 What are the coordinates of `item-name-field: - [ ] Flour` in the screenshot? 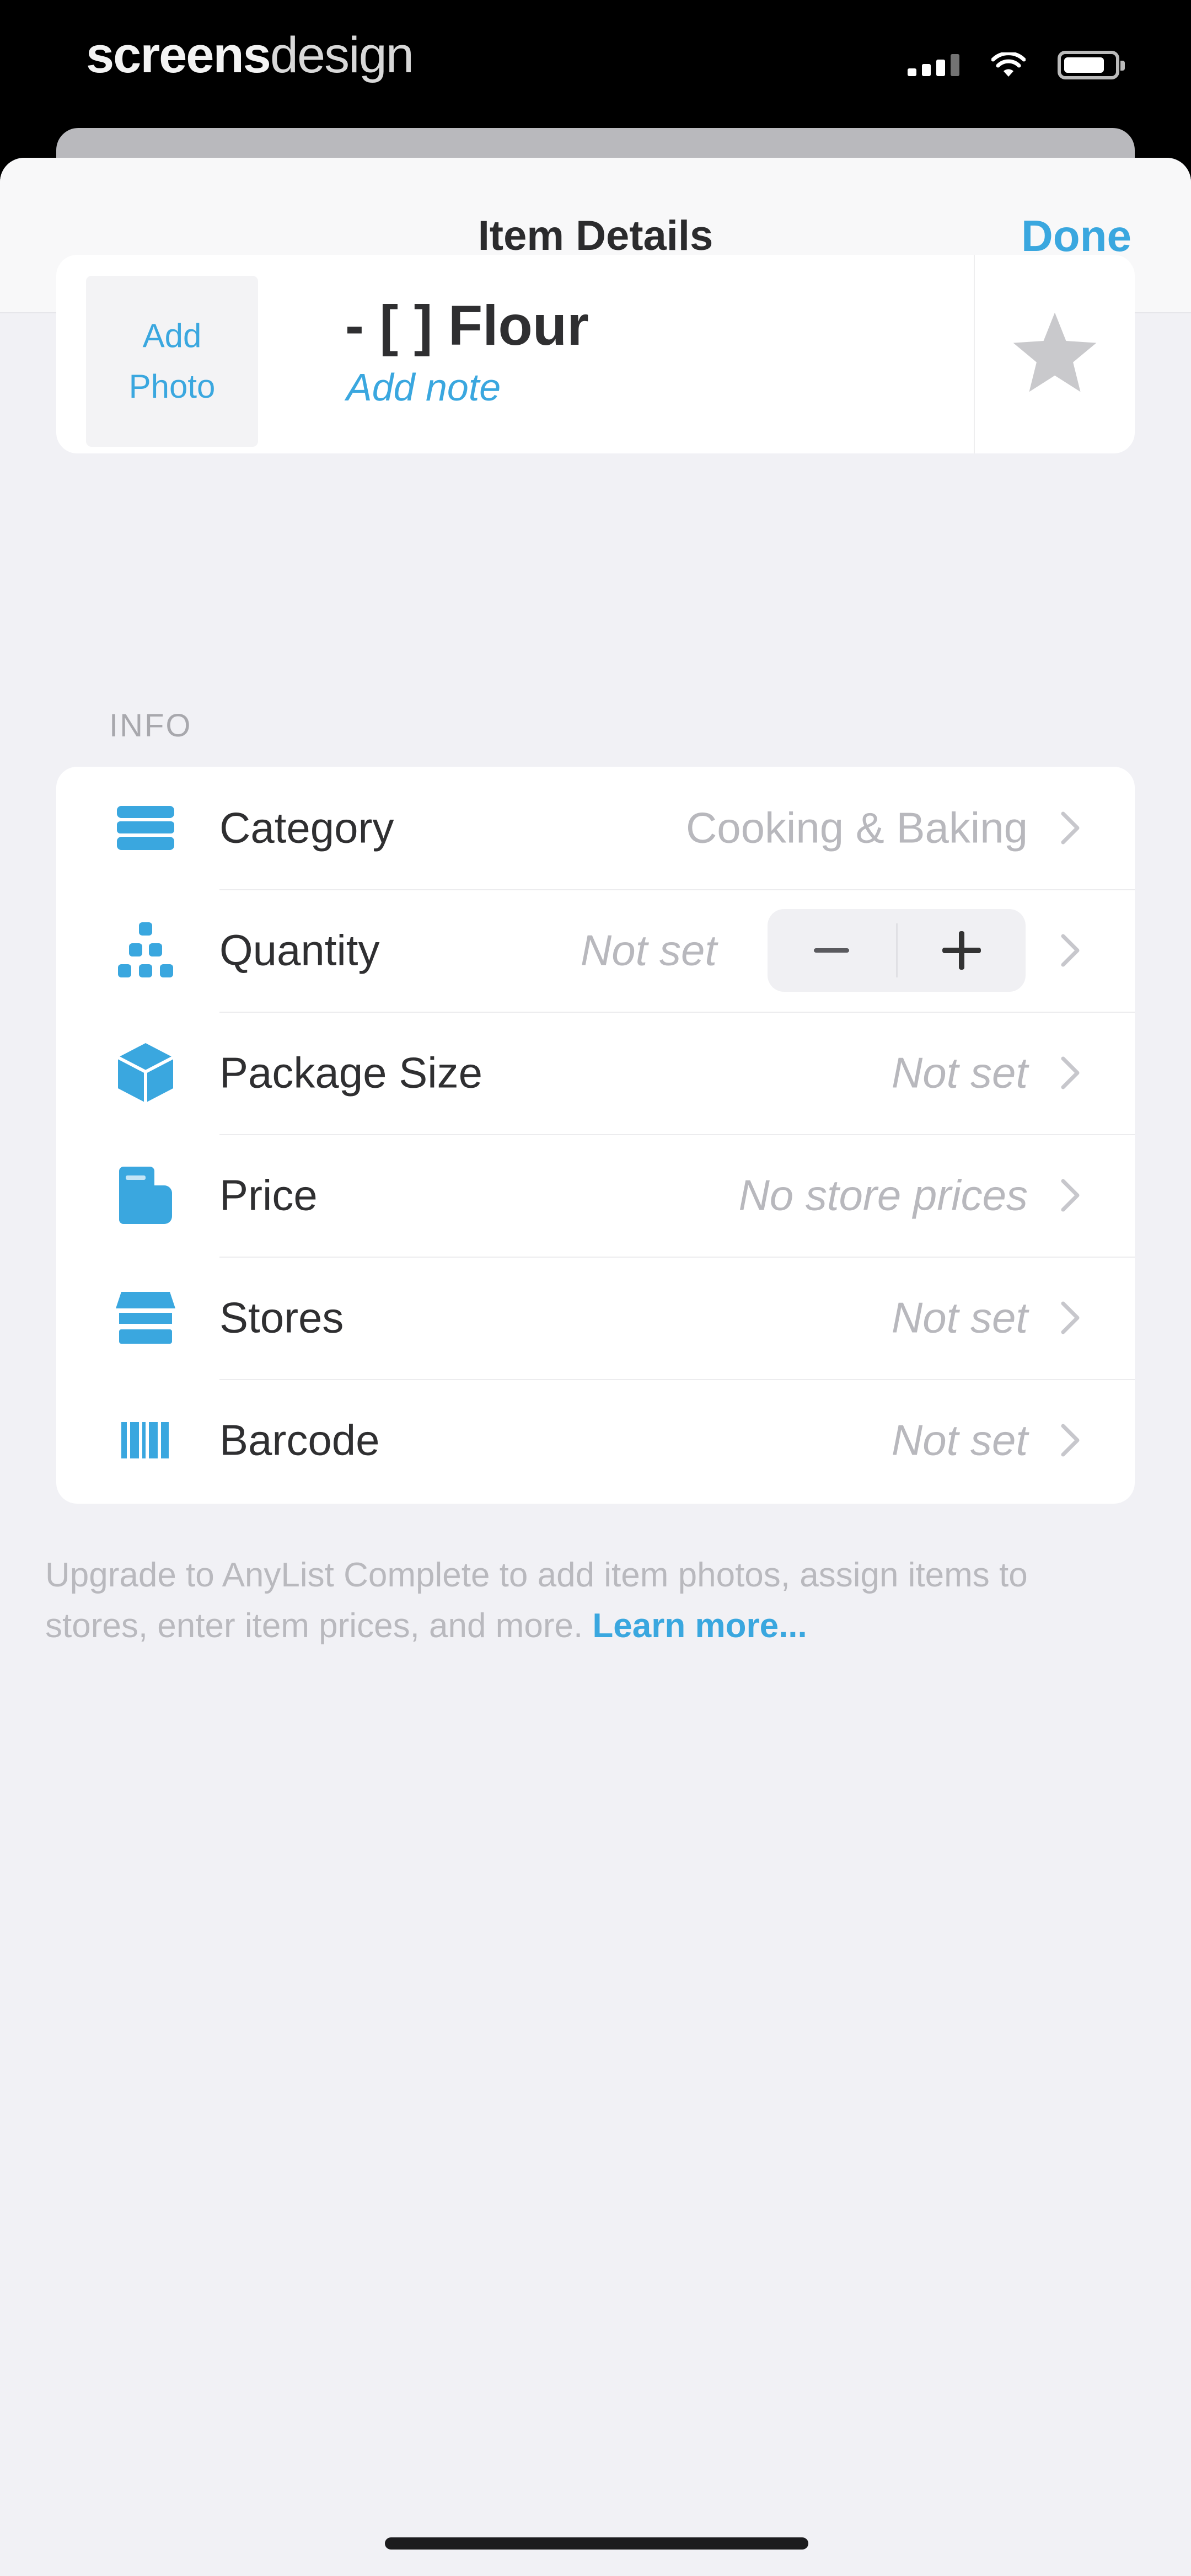 It's located at (467, 325).